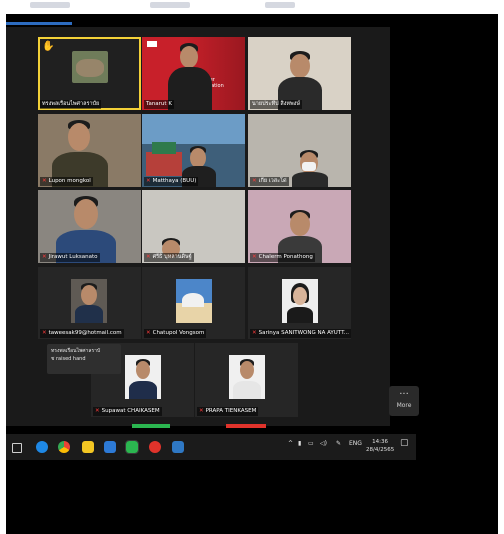  I want to click on participant-tile: ✕ PRAPA TIENKASEM, so click(246, 380).